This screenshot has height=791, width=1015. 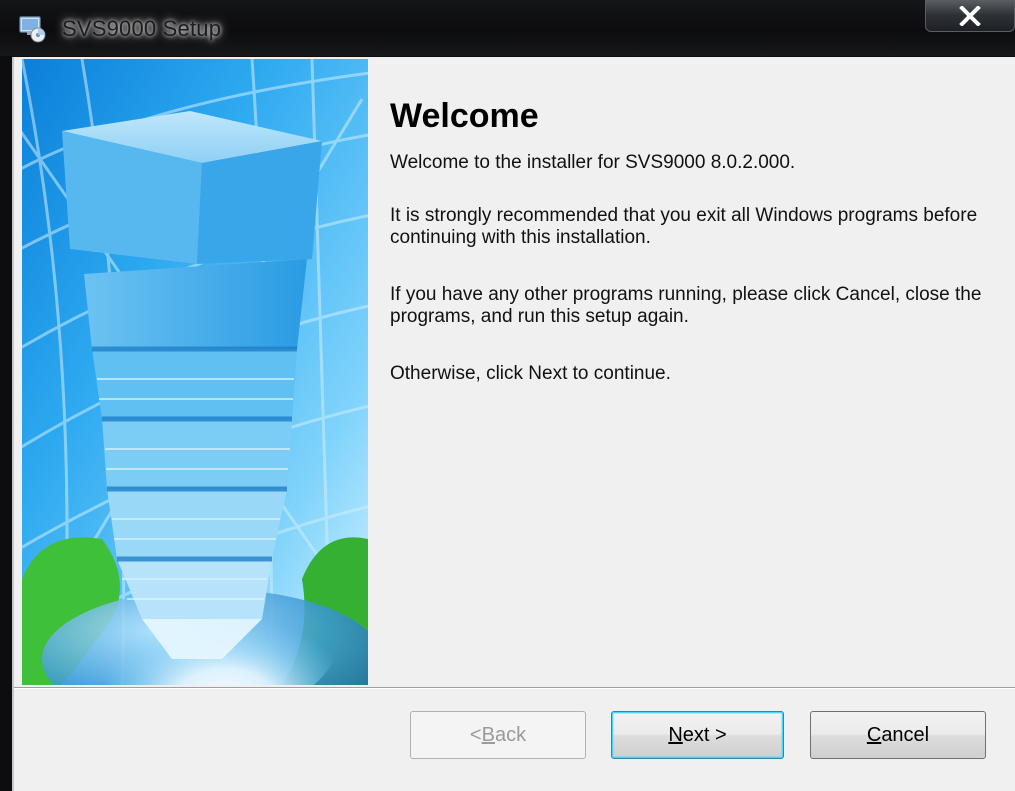 I want to click on back-button-rest: ack, so click(x=510, y=734).